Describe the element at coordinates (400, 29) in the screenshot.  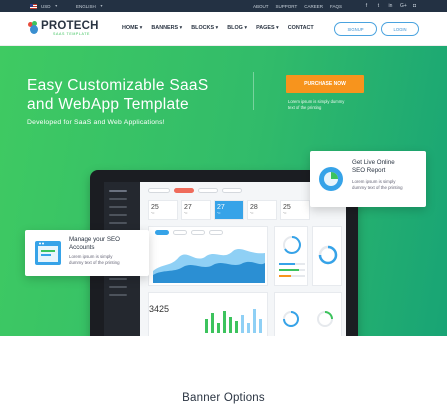
I see `login-button: LOGIN` at that location.